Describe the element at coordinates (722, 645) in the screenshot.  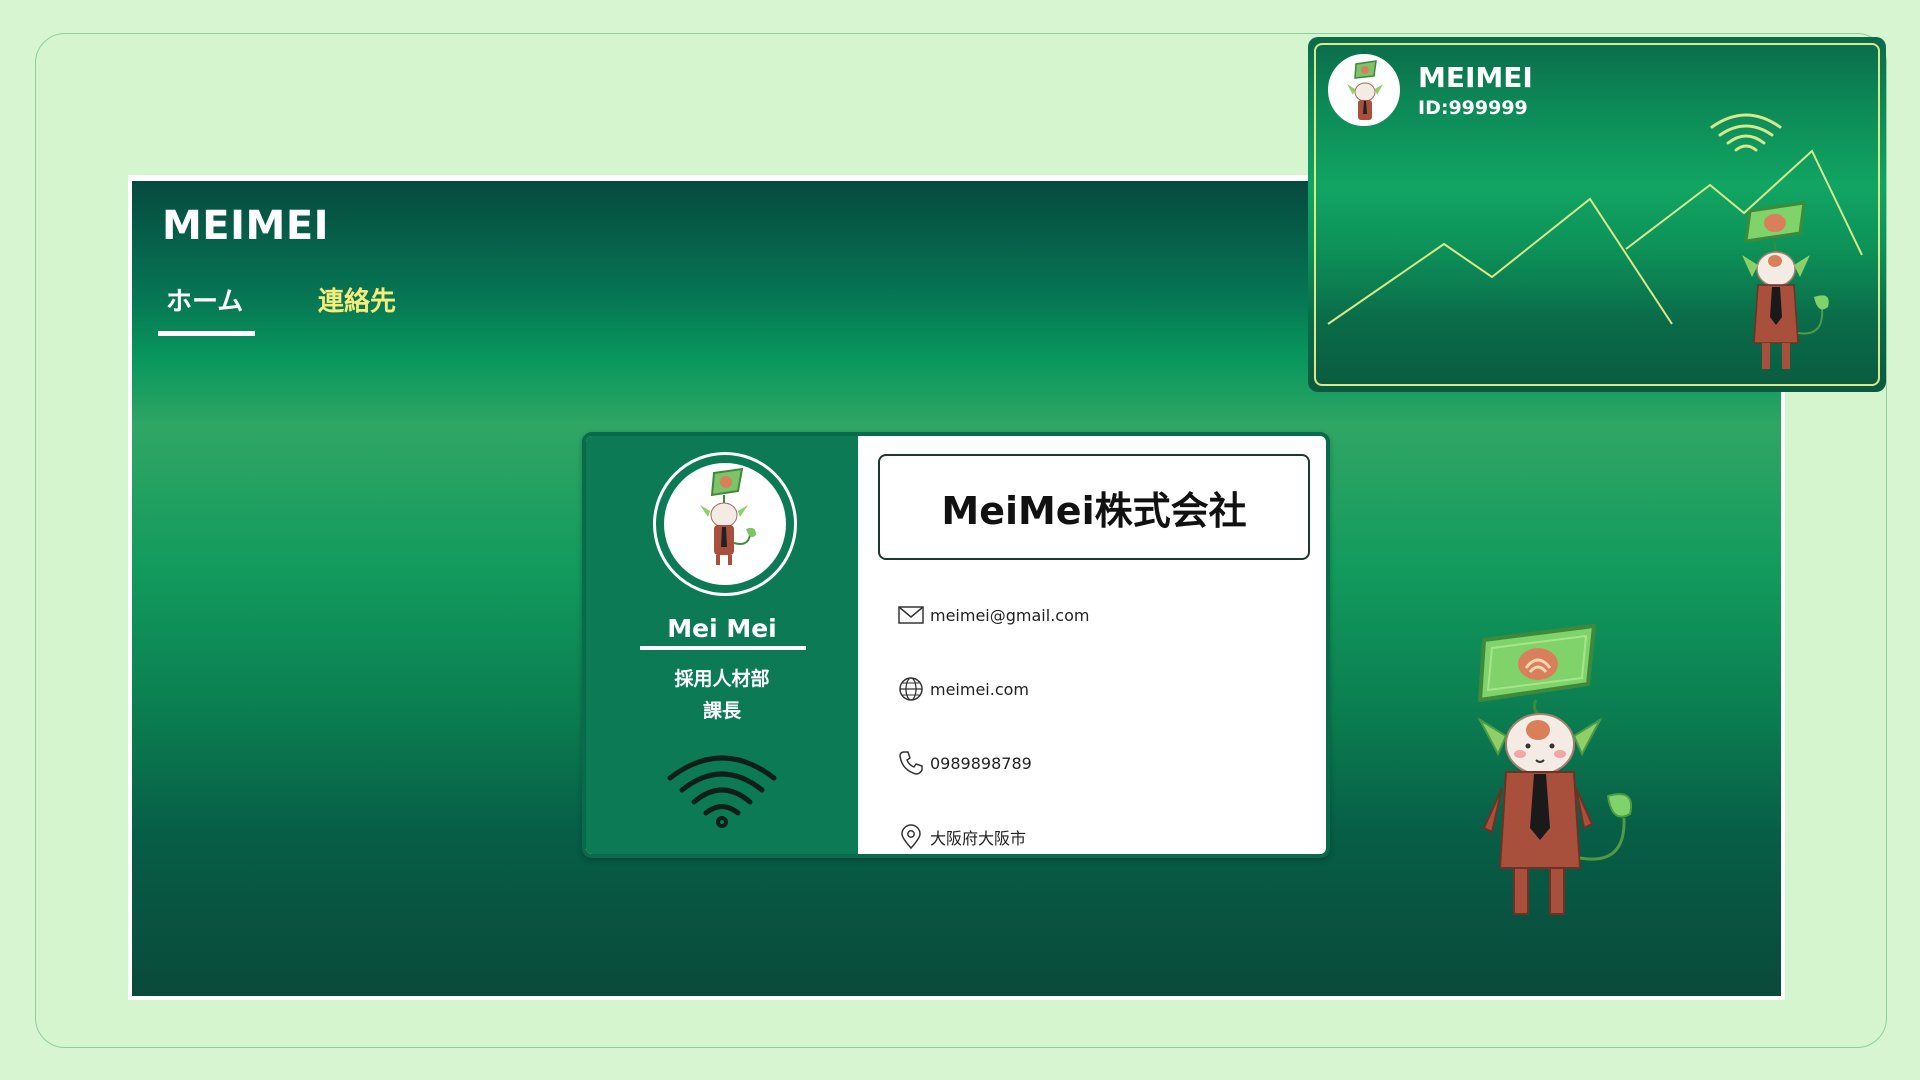
I see `card-profile-panel: Mei Mei 採用人材部 課長` at that location.